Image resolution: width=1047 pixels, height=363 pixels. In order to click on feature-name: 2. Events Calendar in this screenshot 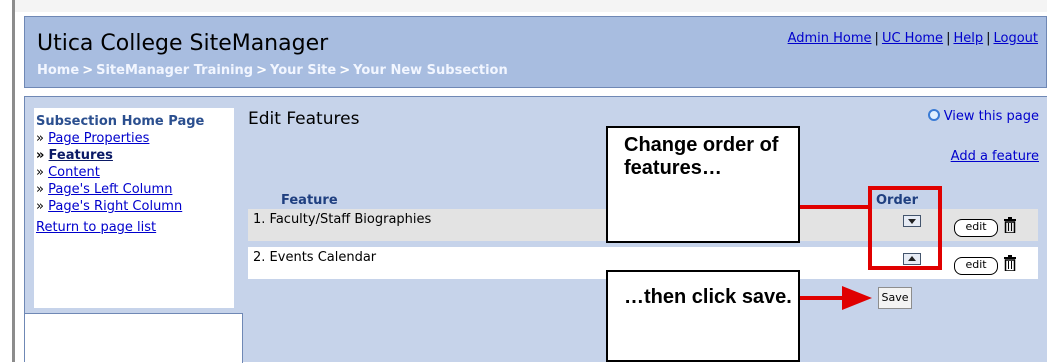, I will do `click(314, 257)`.